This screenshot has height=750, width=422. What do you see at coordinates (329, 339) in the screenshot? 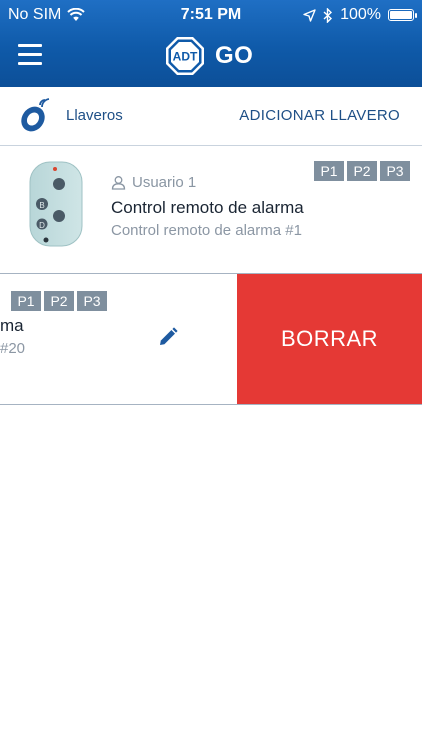
I see `delete-button: BORRAR` at bounding box center [329, 339].